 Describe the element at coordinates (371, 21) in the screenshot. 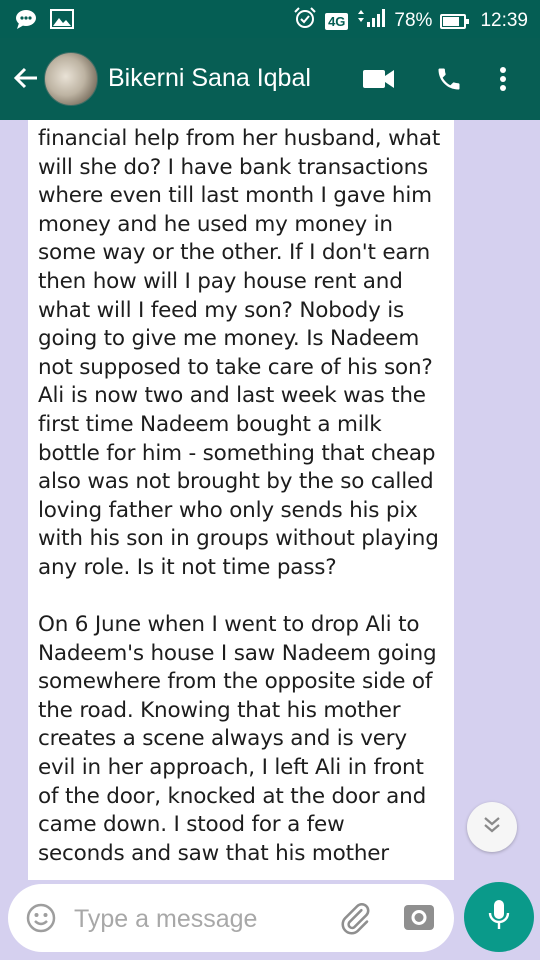

I see `signal-icon` at that location.